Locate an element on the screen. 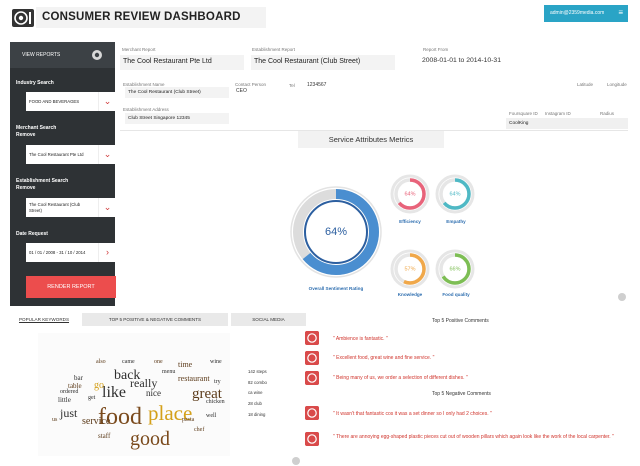  establishment-address-value: Club Street Singapore 12345 is located at coordinates (177, 118).